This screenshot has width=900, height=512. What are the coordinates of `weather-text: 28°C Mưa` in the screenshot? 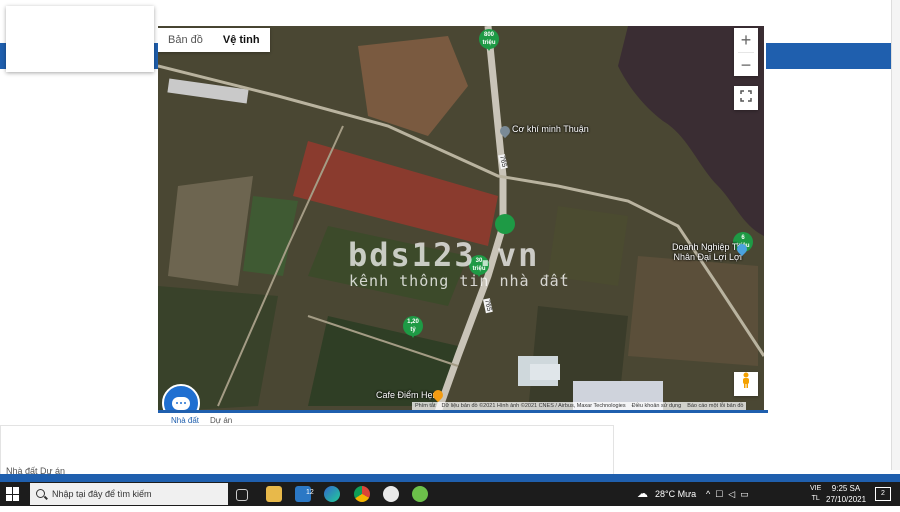 It's located at (675, 494).